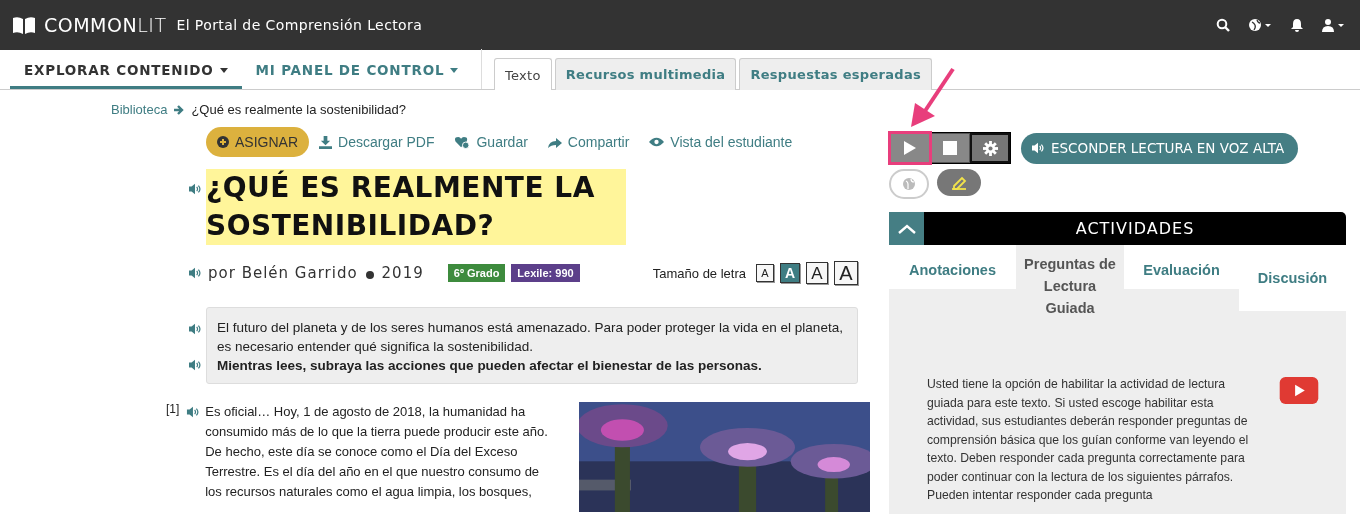 This screenshot has width=1360, height=514. Describe the element at coordinates (657, 142) in the screenshot. I see `eye-icon` at that location.